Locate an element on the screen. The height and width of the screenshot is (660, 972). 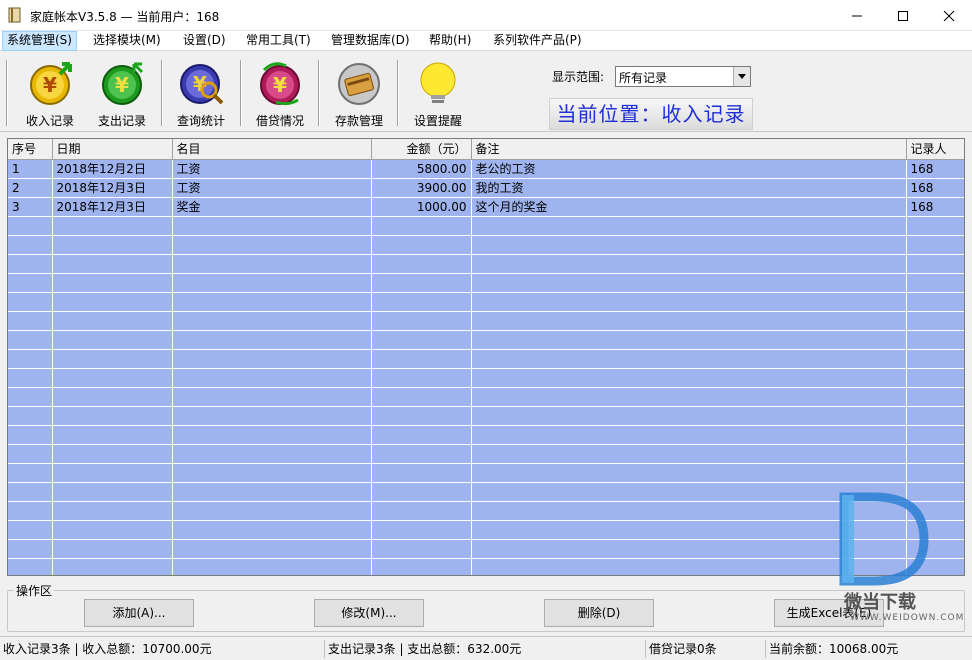
close-icon is located at coordinates (949, 16).